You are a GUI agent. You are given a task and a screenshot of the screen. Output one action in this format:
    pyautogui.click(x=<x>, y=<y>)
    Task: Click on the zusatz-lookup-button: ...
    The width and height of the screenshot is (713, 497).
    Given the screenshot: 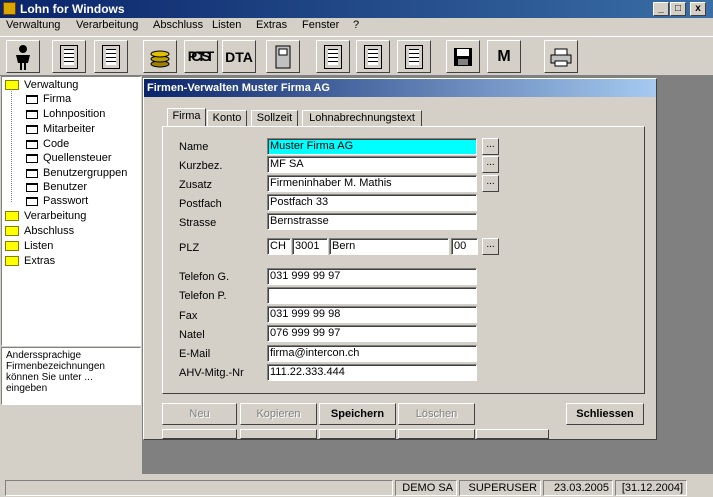 What is the action you would take?
    pyautogui.click(x=490, y=183)
    